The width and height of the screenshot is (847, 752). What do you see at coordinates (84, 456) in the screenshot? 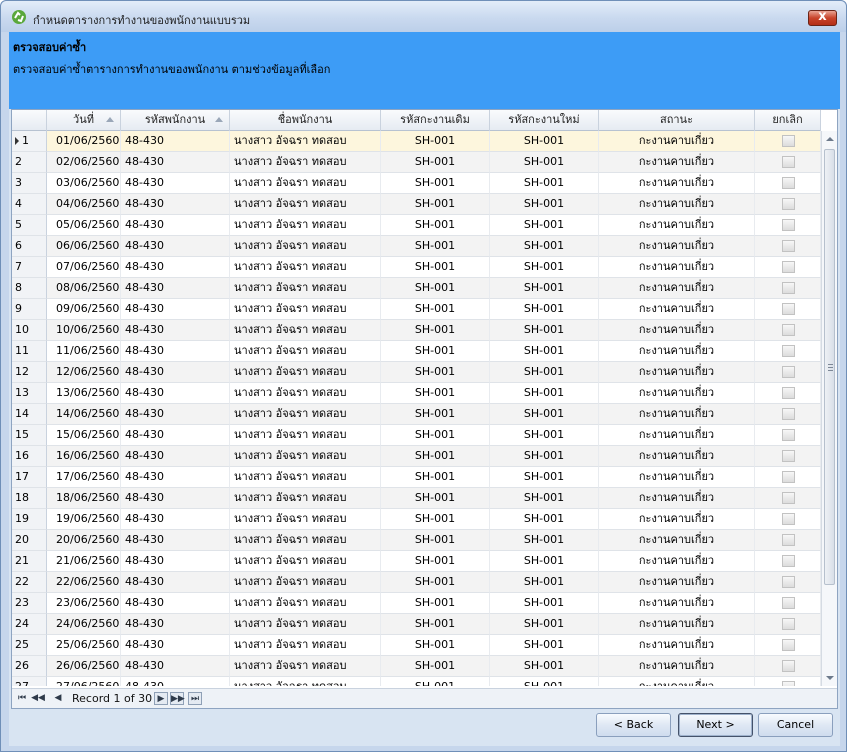
I see `date-cell: 16/06/2560` at bounding box center [84, 456].